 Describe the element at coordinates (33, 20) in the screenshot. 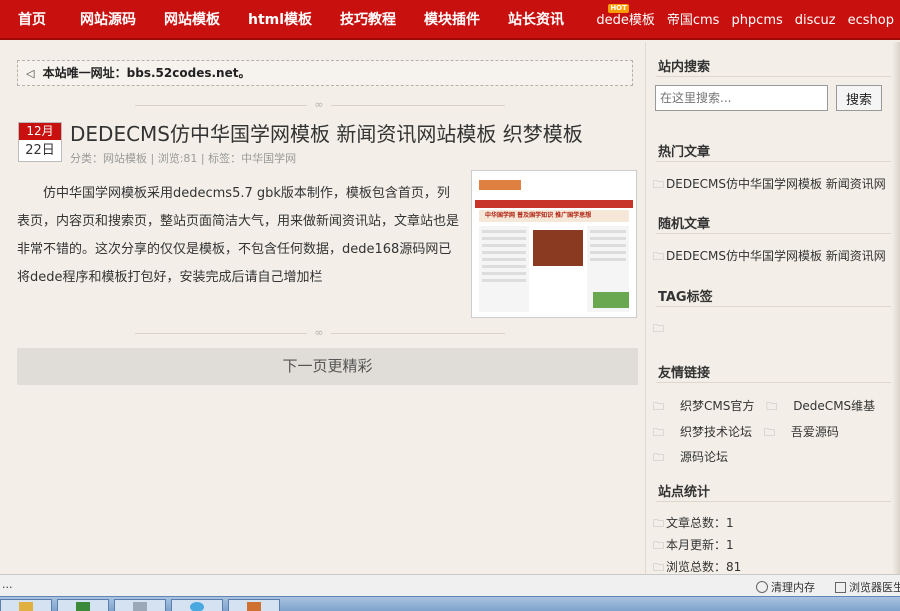

I see `nav-home: 首页` at that location.